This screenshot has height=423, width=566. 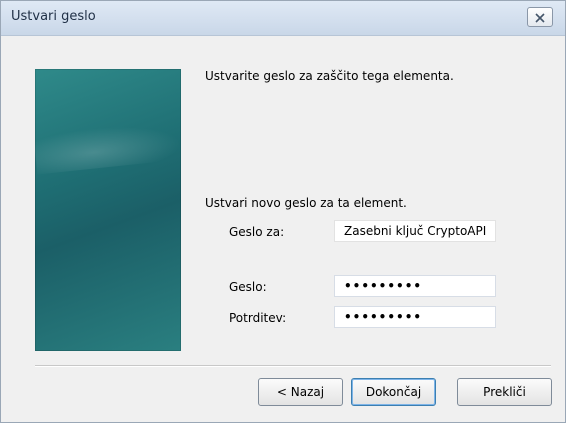 I want to click on back-button: < Nazaj, so click(x=300, y=392).